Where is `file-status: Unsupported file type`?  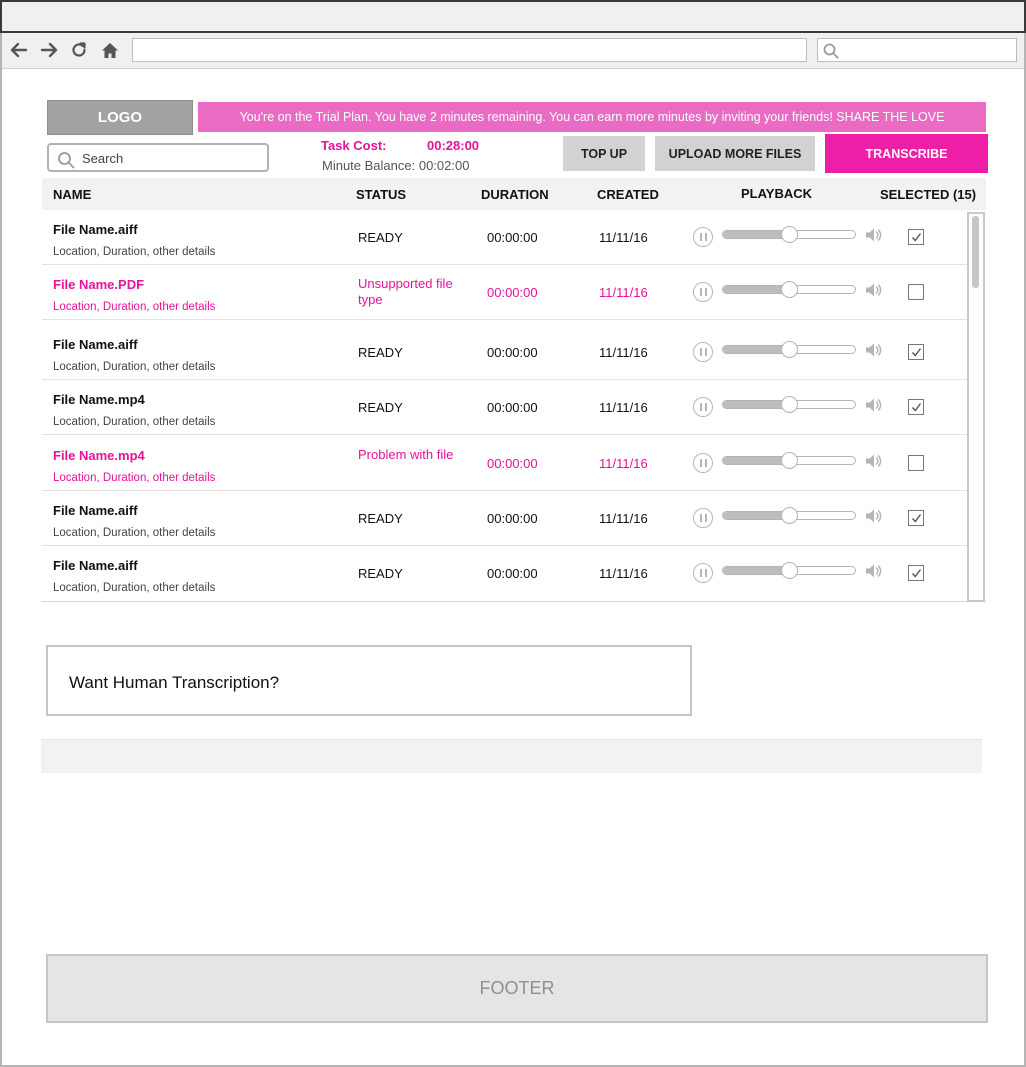 file-status: Unsupported file type is located at coordinates (405, 291).